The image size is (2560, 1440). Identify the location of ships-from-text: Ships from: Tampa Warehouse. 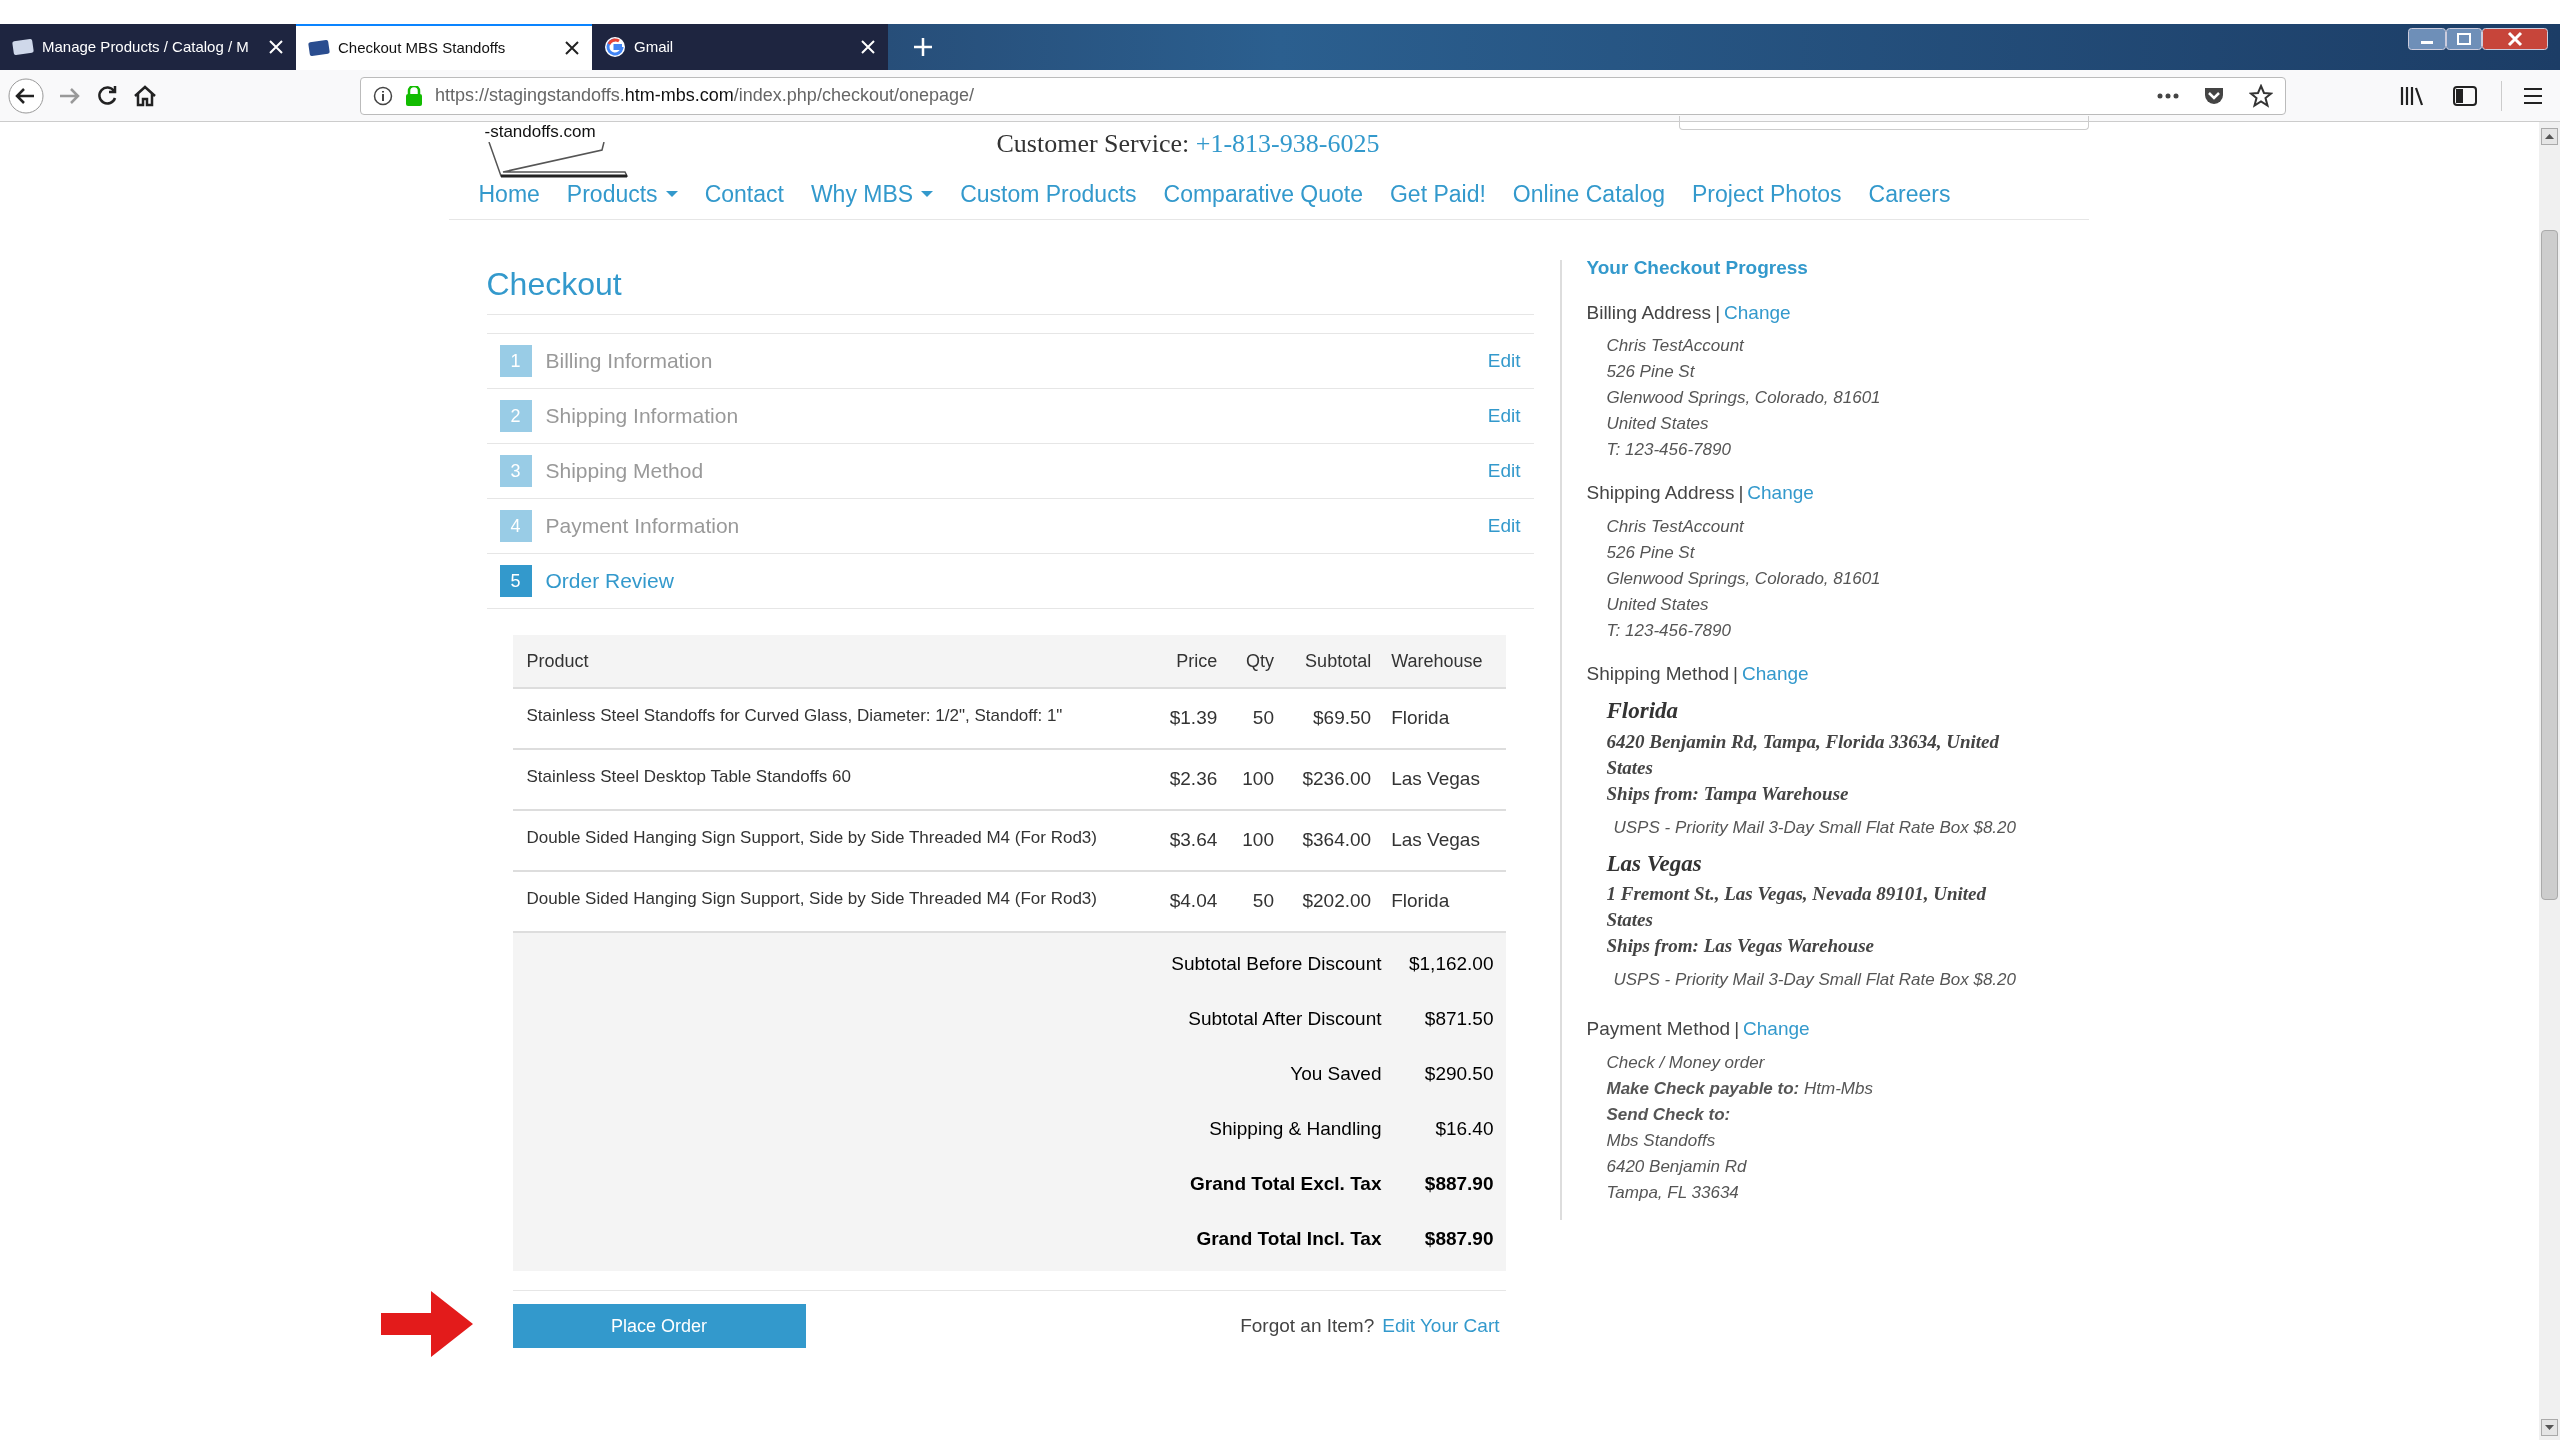
(1728, 793).